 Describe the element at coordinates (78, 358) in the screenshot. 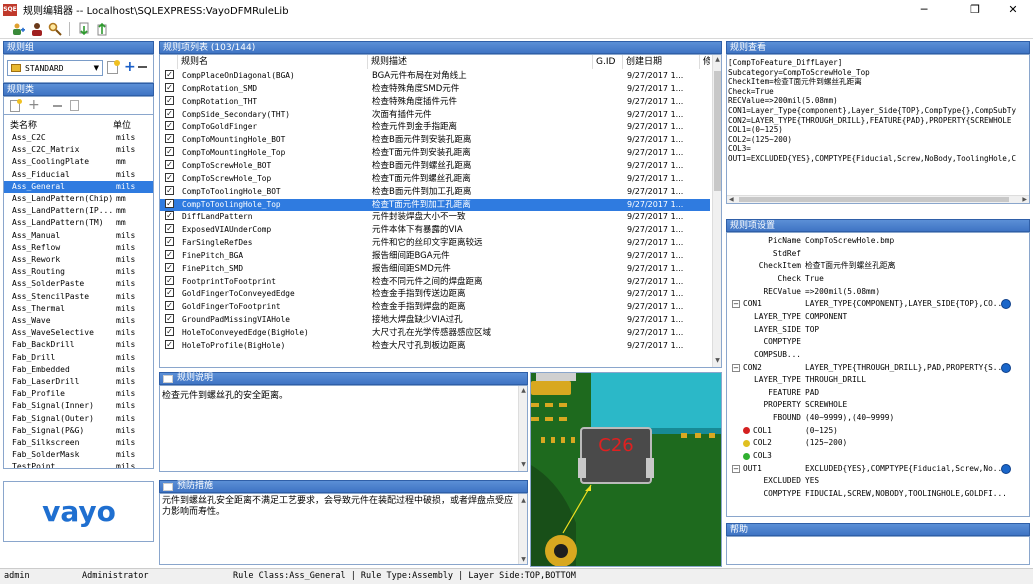

I see `rule-class-item: Fab_Drill mils` at that location.